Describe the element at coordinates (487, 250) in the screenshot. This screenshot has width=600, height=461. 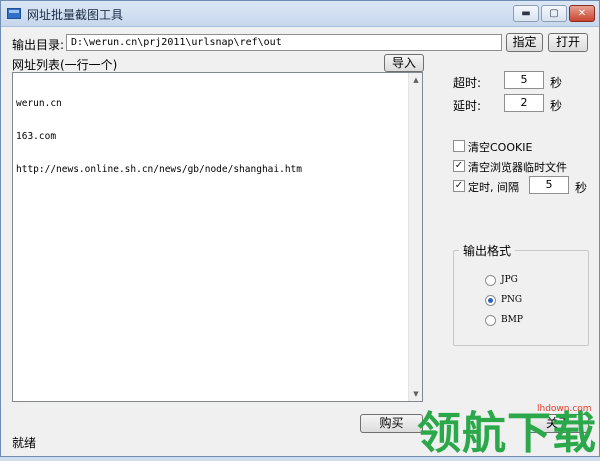
I see `output-format-title: 输出格式` at that location.